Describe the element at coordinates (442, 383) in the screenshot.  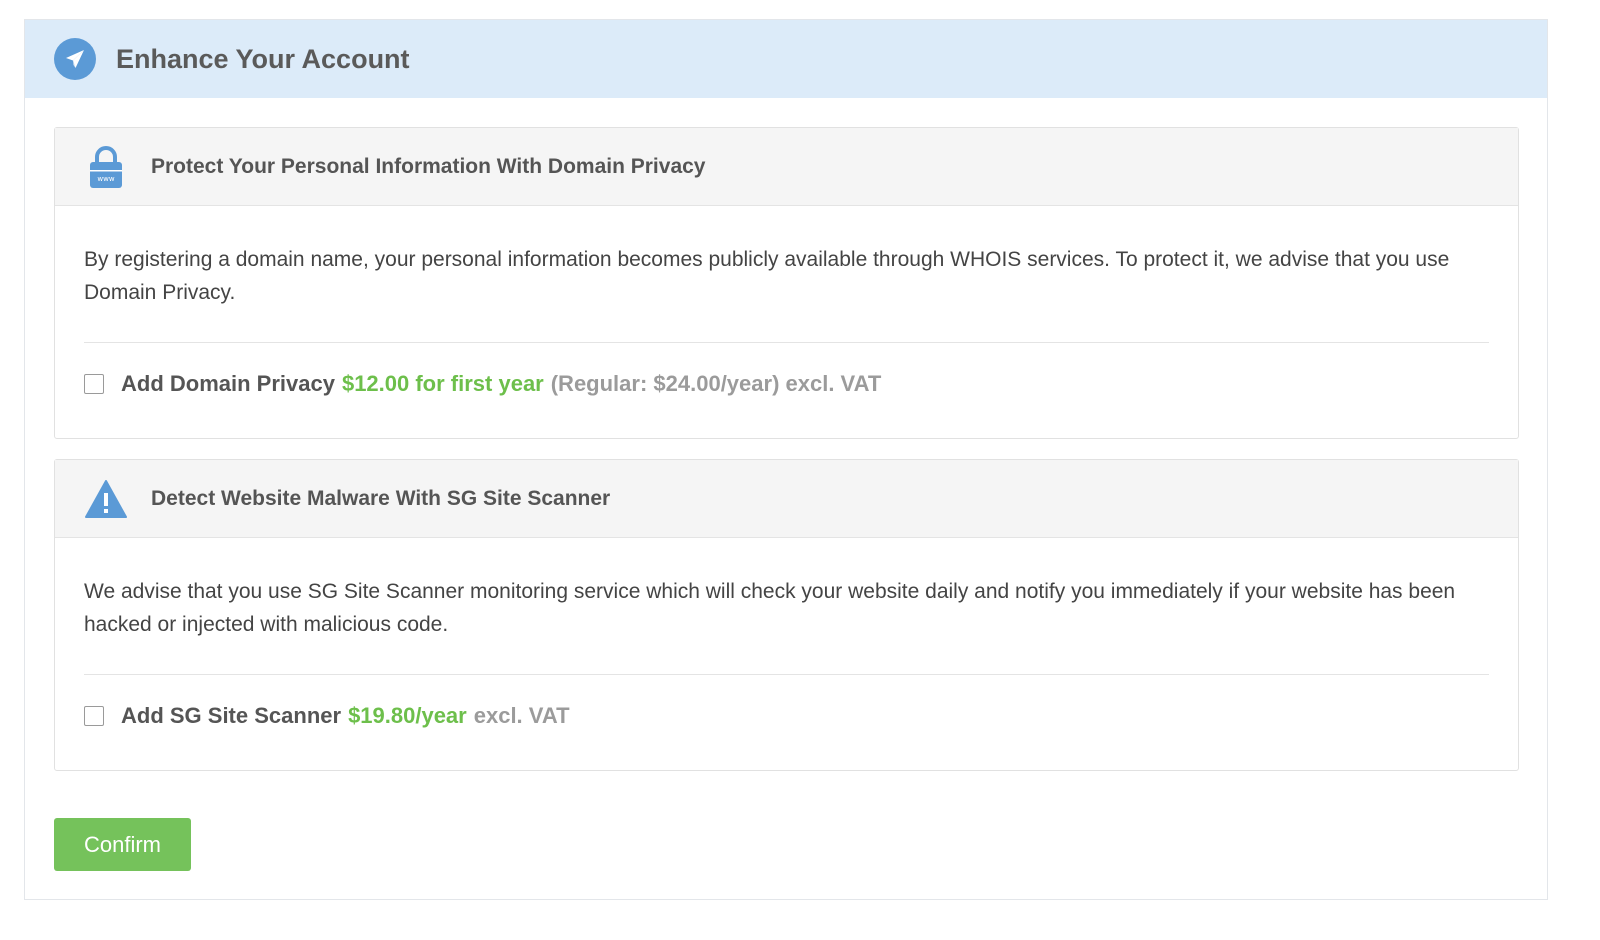
I see `domain-privacy-price: $12.00 for first year` at that location.